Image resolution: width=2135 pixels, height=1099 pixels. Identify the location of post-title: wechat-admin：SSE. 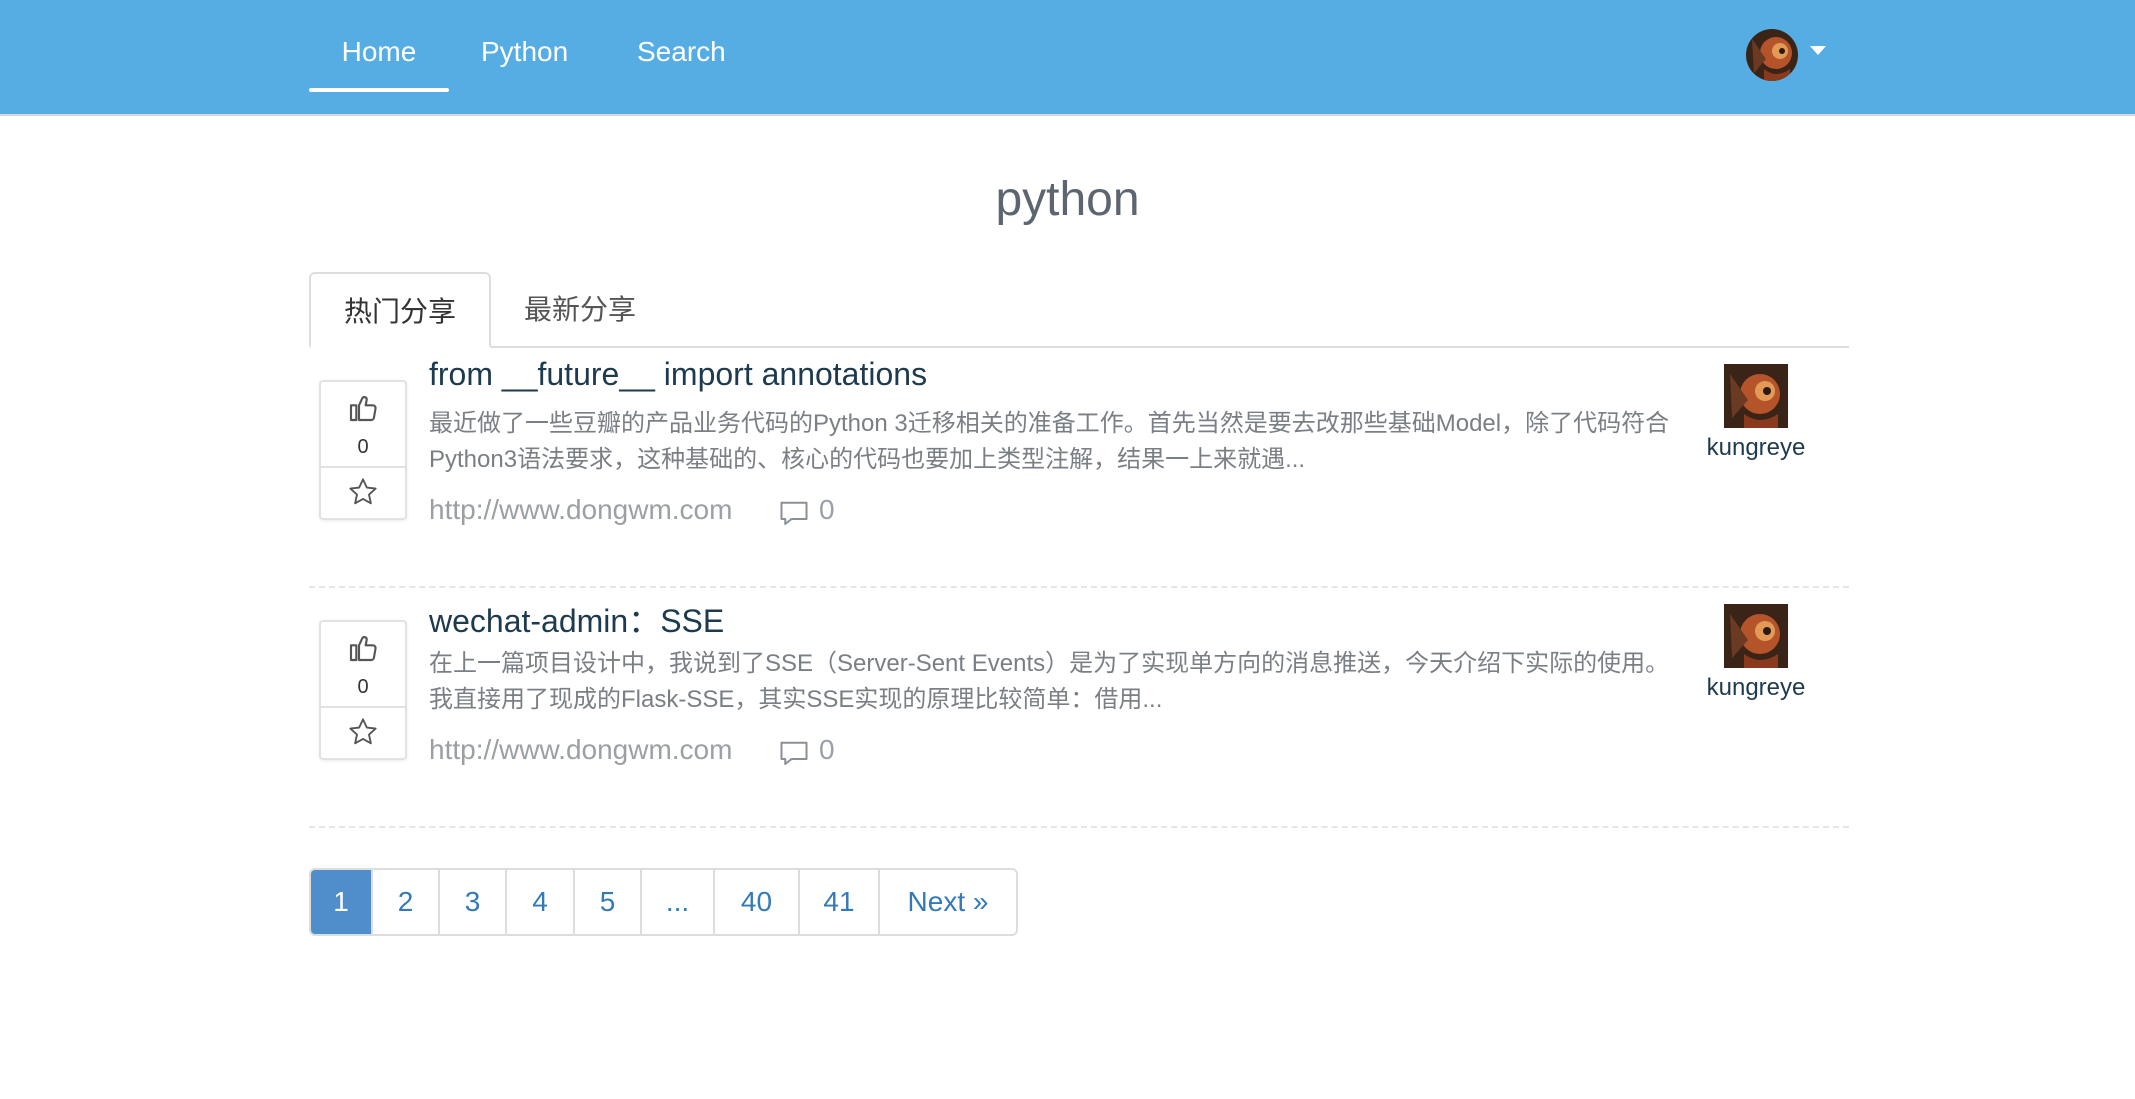
(576, 619).